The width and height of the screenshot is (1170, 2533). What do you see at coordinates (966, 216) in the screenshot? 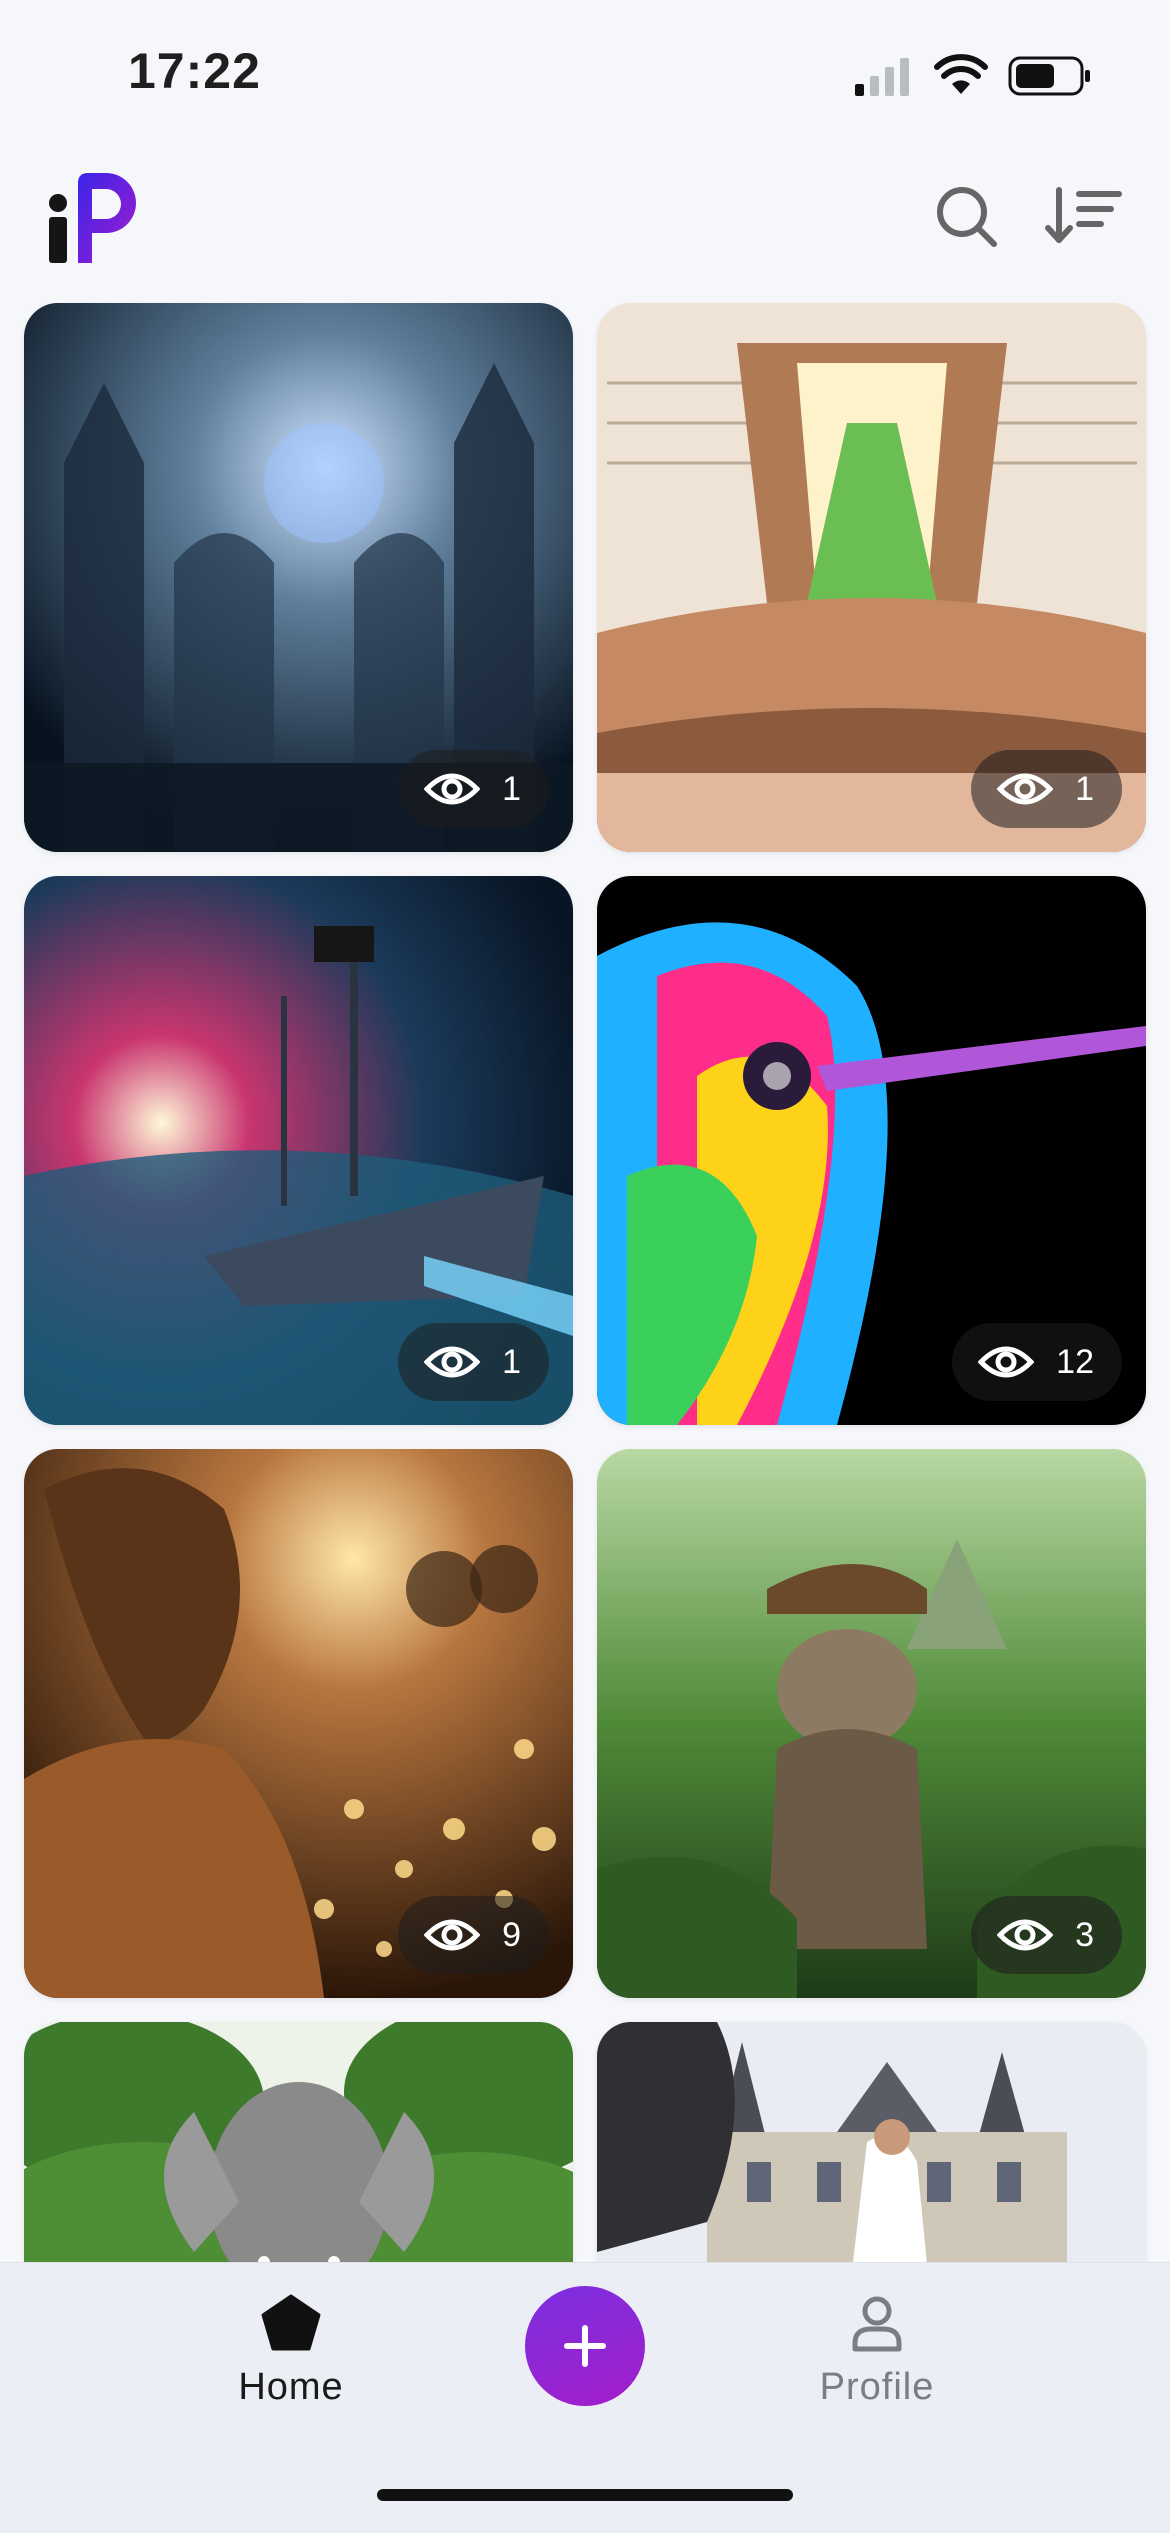
I see `search-icon` at bounding box center [966, 216].